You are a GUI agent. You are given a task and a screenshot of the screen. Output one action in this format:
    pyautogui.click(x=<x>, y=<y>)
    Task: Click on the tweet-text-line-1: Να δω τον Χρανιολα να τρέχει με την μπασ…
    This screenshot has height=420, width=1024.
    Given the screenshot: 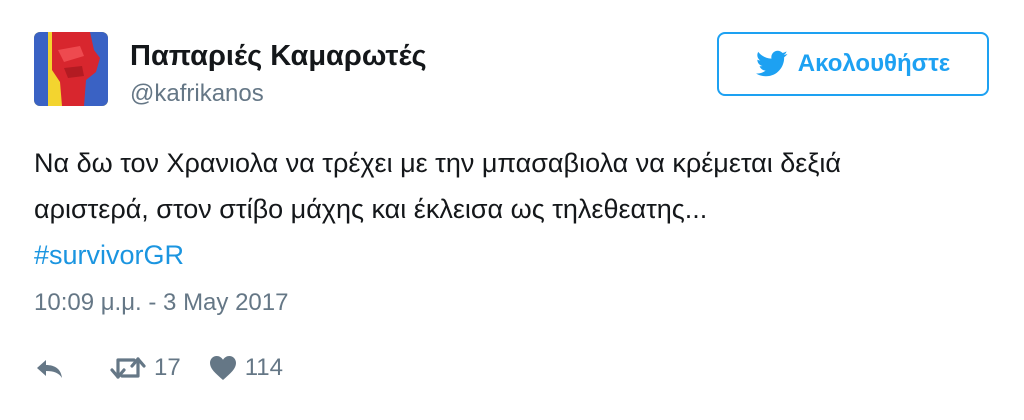 What is the action you would take?
    pyautogui.click(x=438, y=163)
    